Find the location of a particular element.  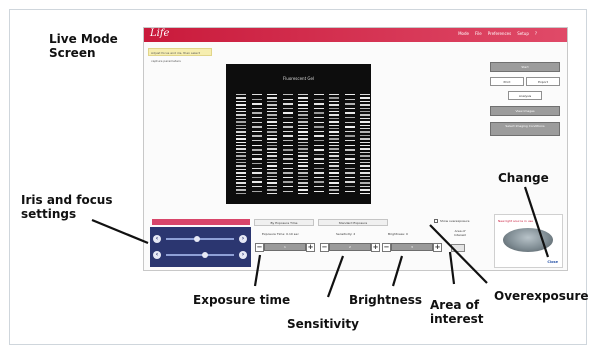

exposure-increase-button: + is located at coordinates (310, 247).